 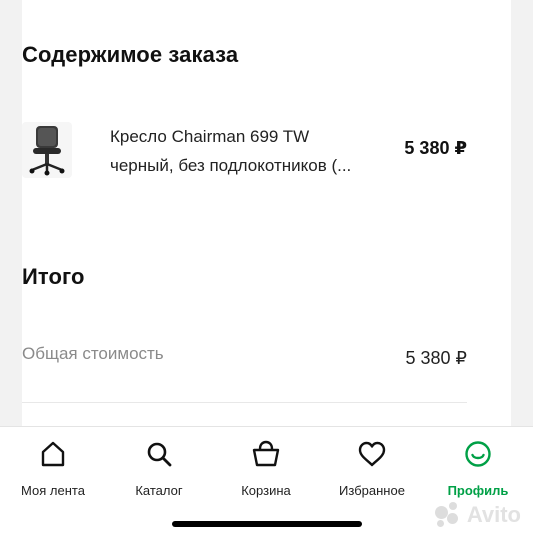 I want to click on tab-favorites-label: Избранное, so click(x=372, y=490).